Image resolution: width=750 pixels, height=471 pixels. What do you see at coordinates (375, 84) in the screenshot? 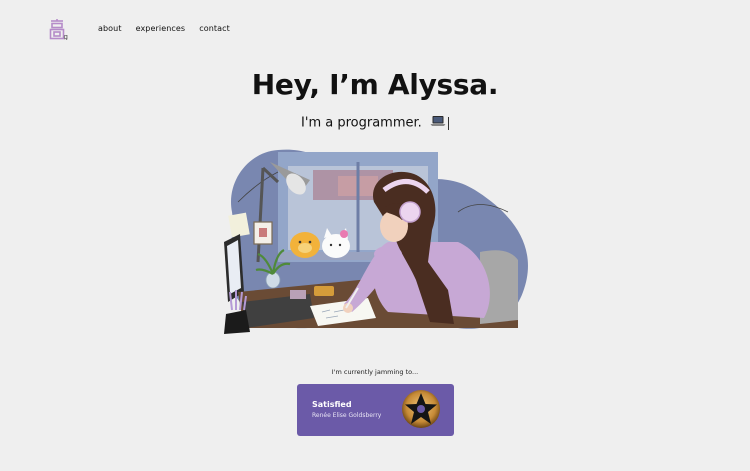
I see `hero-title: Hey, I’m Alyssa.` at bounding box center [375, 84].